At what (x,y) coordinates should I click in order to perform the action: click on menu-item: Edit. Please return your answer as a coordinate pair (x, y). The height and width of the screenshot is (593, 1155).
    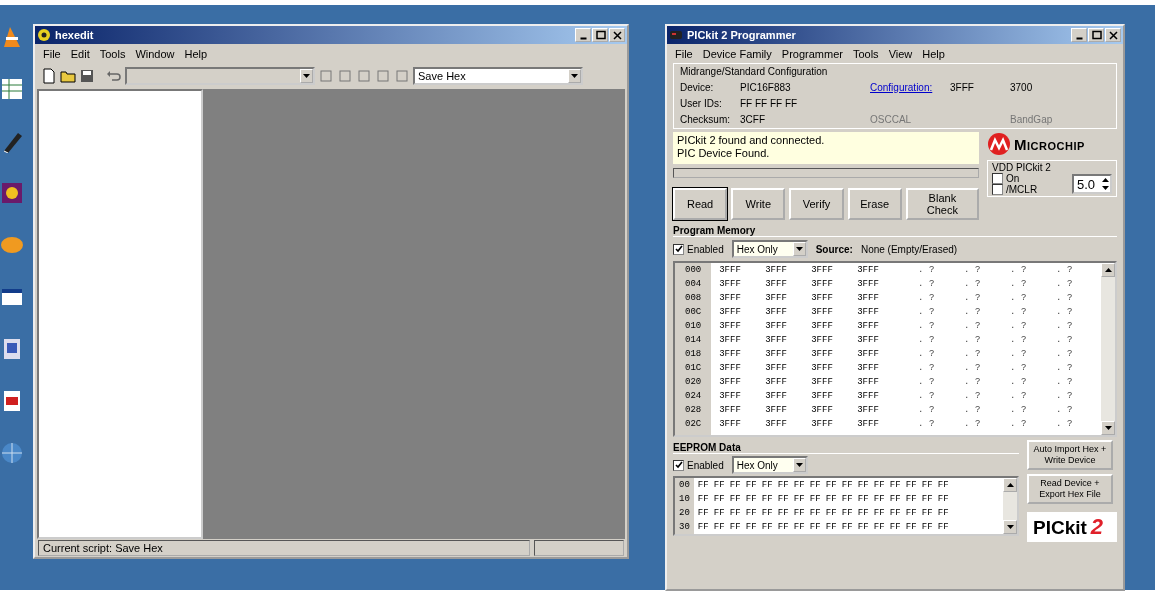
    Looking at the image, I should click on (80, 53).